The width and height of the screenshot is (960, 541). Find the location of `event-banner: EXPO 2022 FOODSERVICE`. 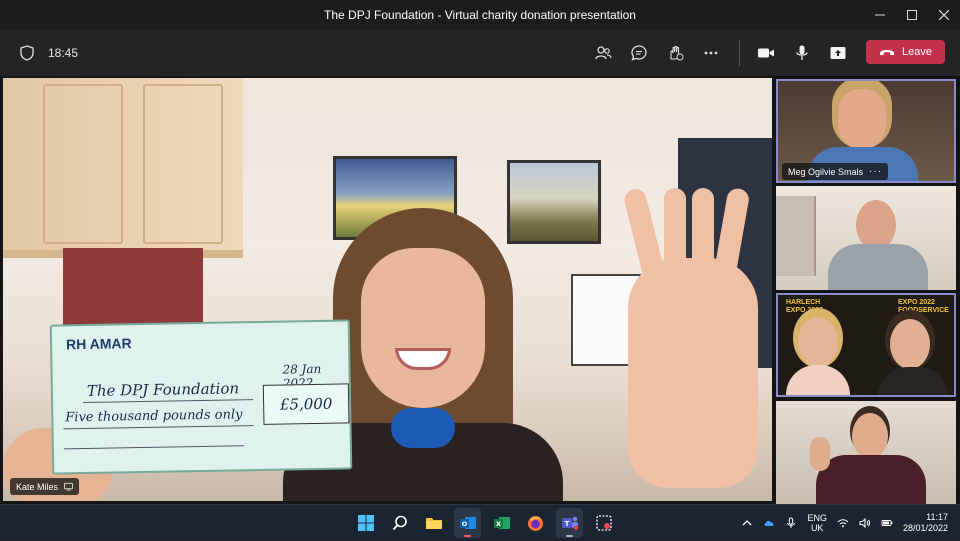

event-banner: EXPO 2022 FOODSERVICE is located at coordinates (923, 306).